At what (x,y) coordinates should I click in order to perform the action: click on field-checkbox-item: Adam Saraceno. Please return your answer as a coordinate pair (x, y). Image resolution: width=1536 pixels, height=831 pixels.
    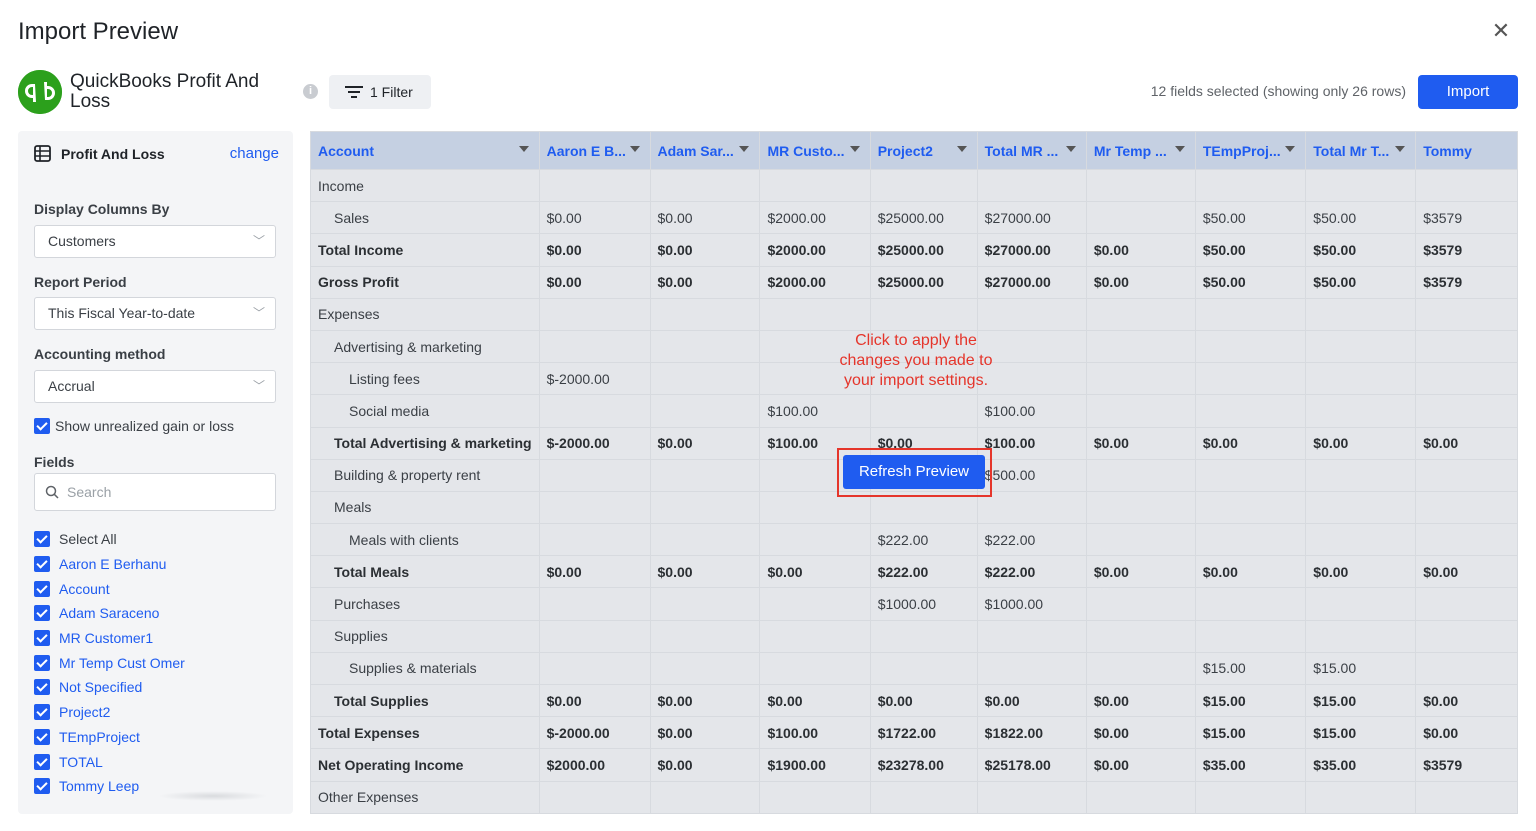
    Looking at the image, I should click on (156, 613).